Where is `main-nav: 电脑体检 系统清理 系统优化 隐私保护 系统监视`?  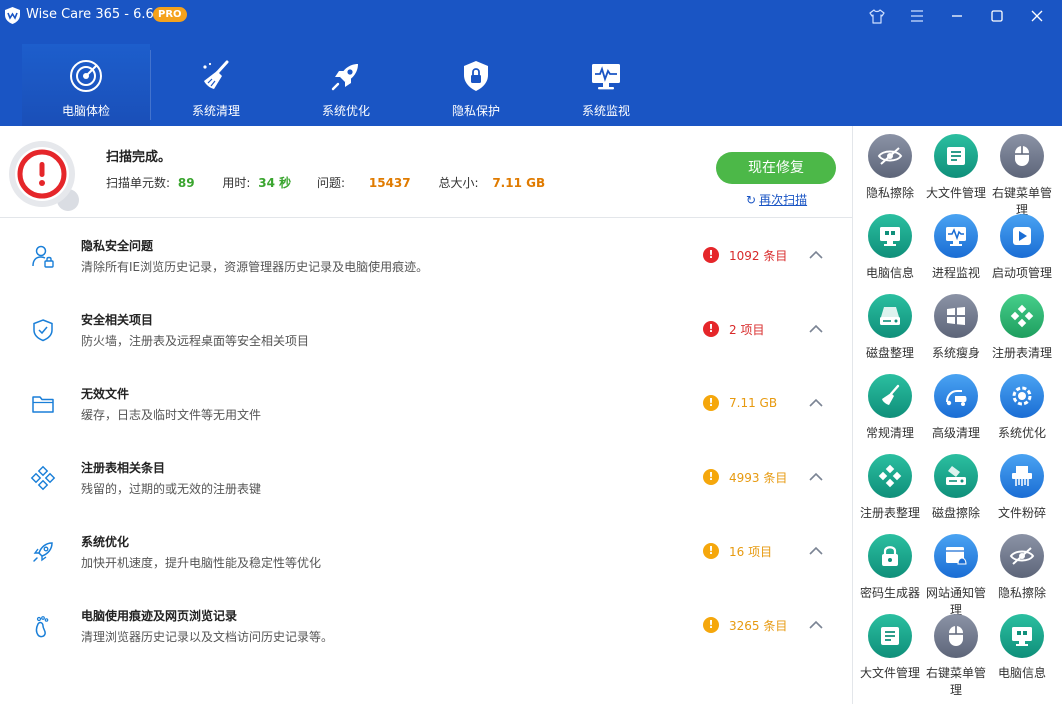
main-nav: 电脑体检 系统清理 系统优化 隐私保护 系统监视 is located at coordinates (350, 85).